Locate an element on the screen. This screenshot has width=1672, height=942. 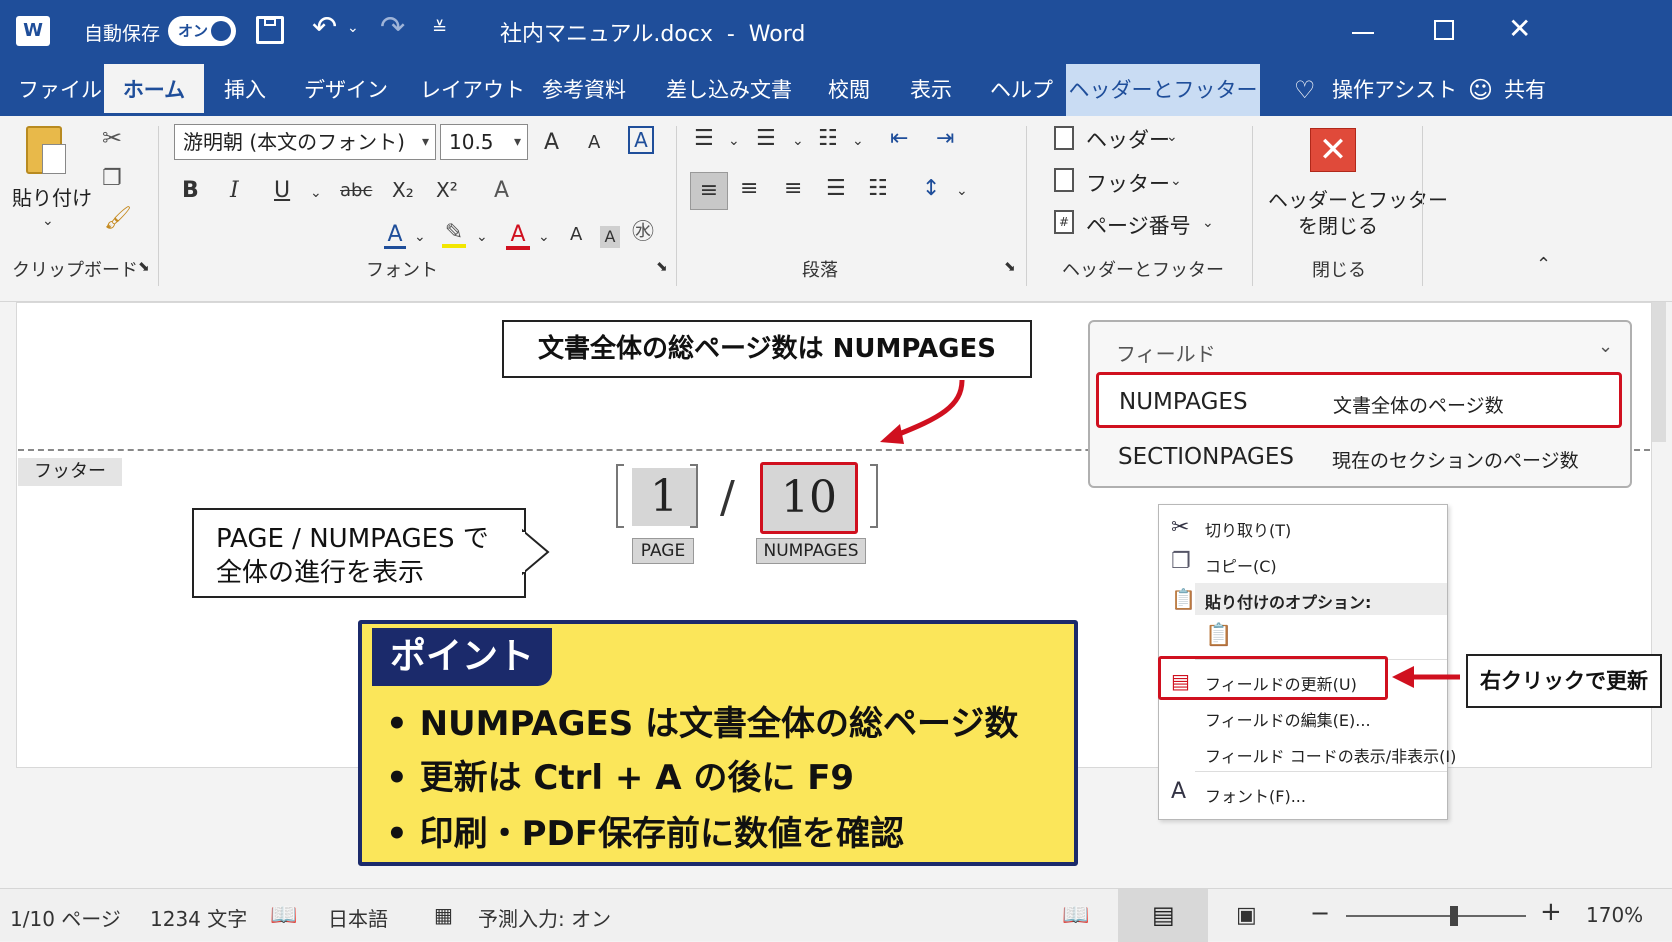
print-layout-button: ▤ is located at coordinates (1163, 915).